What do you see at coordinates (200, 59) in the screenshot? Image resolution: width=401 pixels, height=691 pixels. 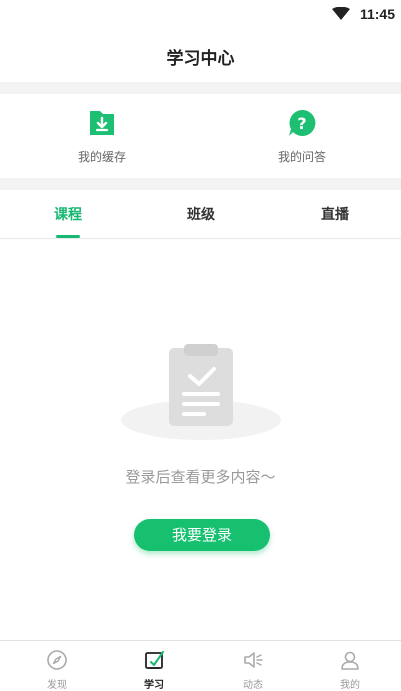 I see `page-title: 学习中心` at bounding box center [200, 59].